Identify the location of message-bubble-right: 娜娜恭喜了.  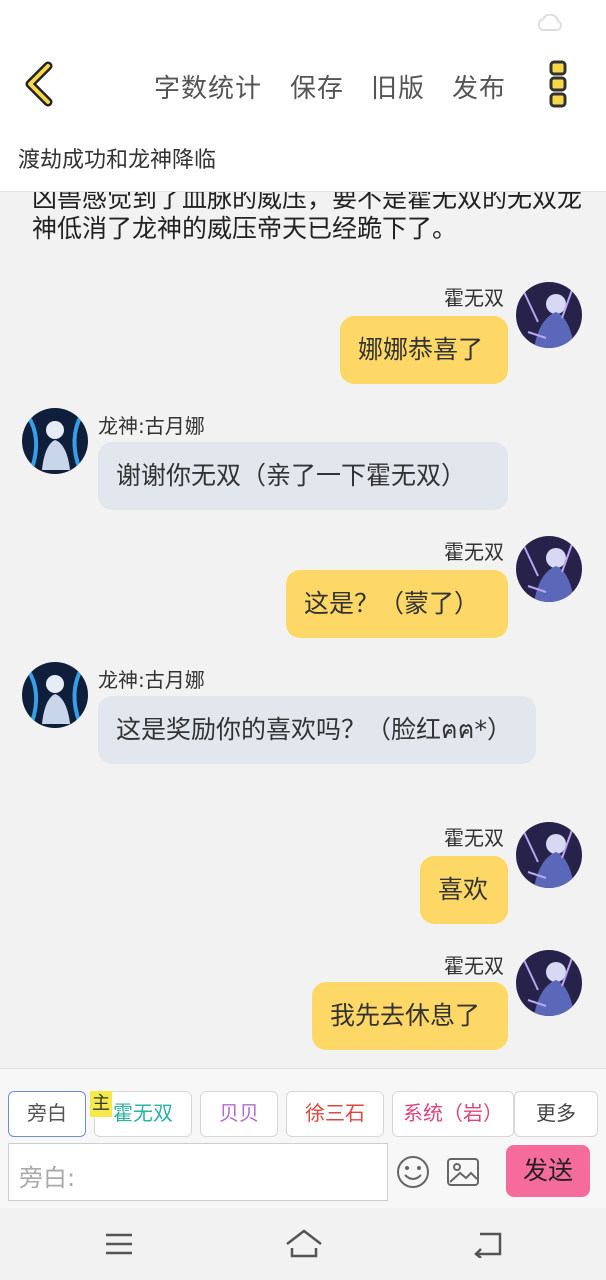
(424, 350).